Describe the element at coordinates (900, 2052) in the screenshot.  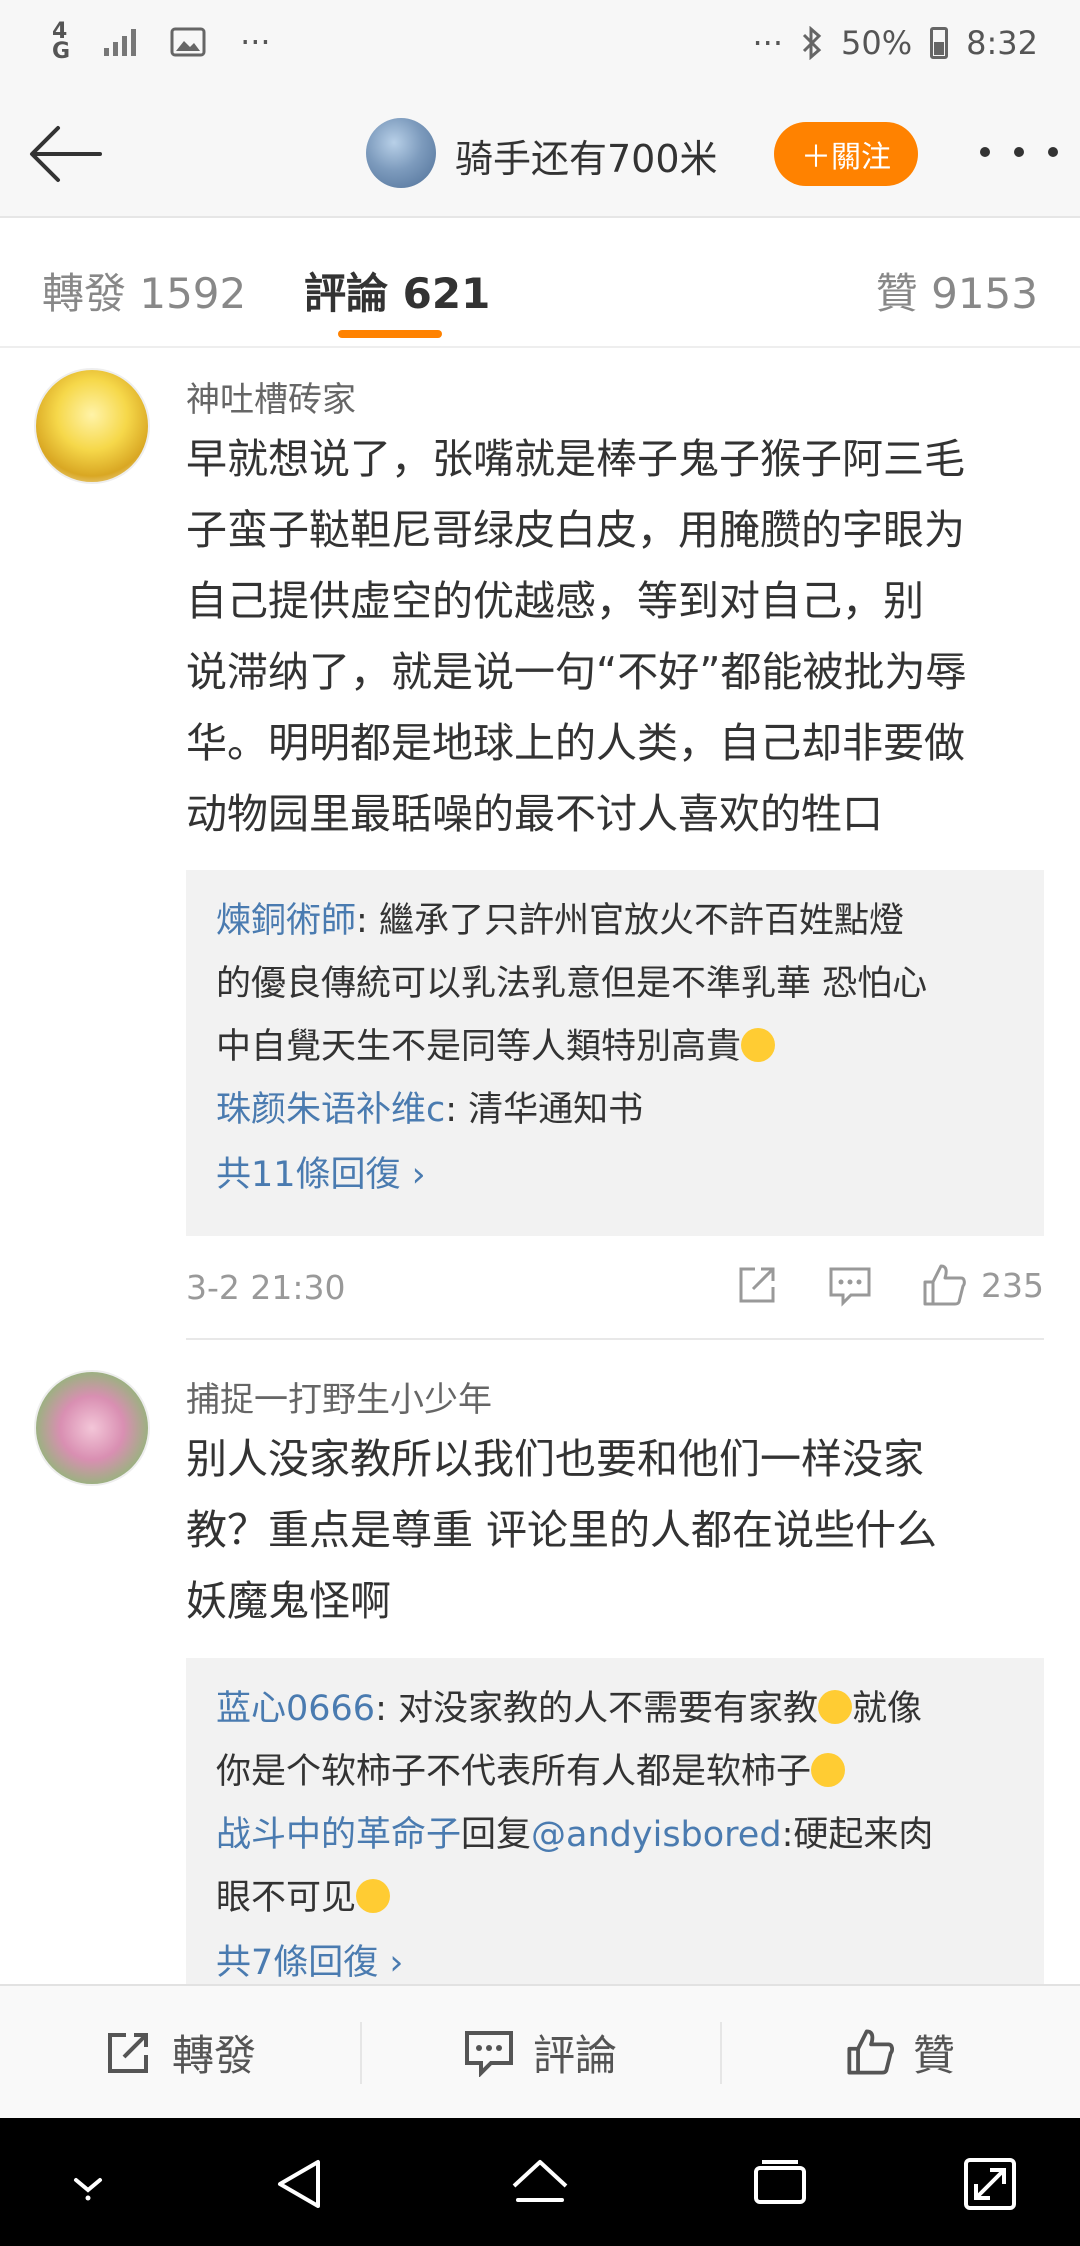
I see `like-post-button: 贊` at that location.